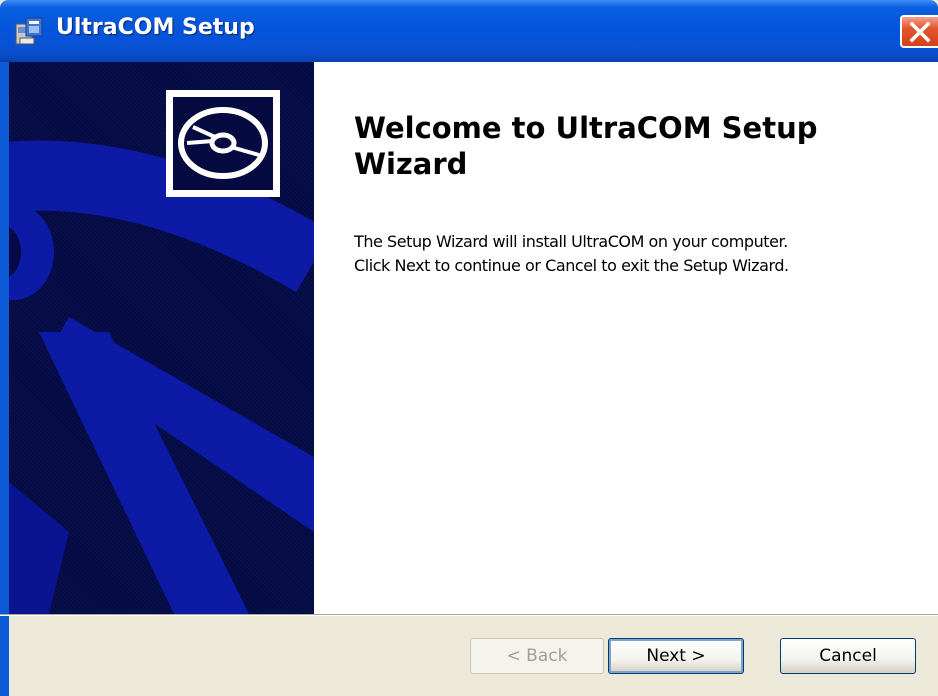 The width and height of the screenshot is (938, 696). Describe the element at coordinates (676, 656) in the screenshot. I see `next-button: Next >` at that location.